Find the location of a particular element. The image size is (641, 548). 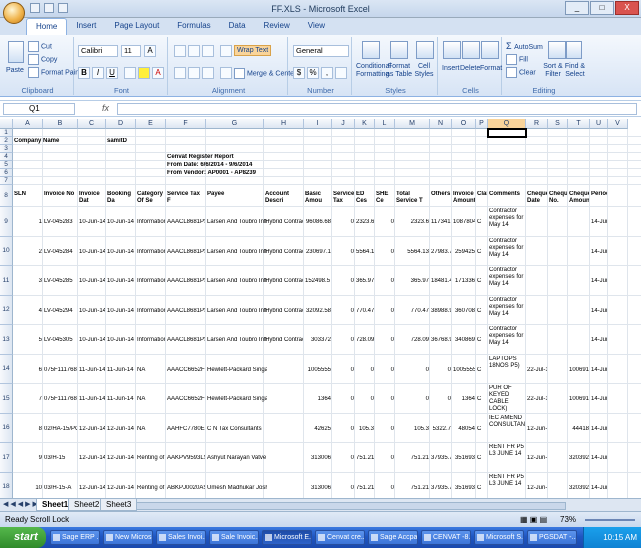

cell-D18: 12-Jun-14 is located at coordinates (121, 488).